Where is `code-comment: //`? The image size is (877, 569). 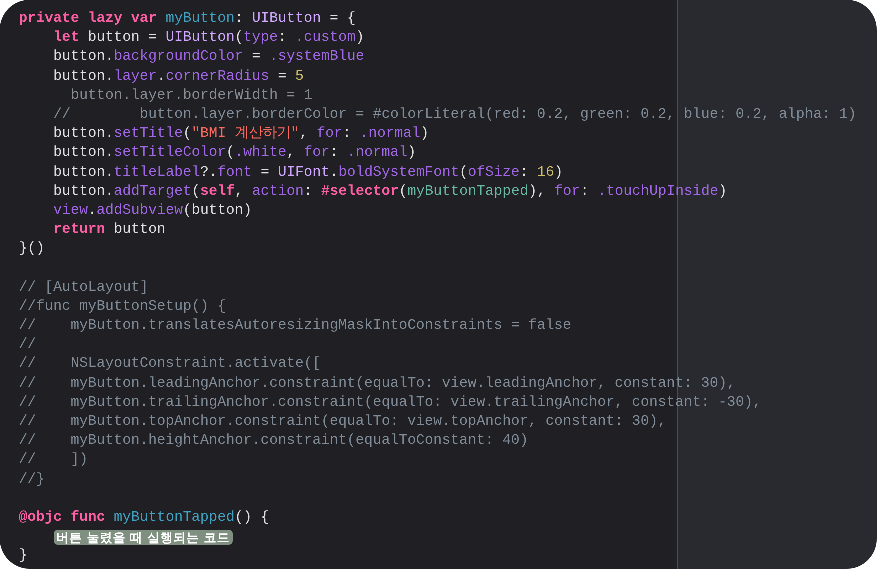 code-comment: // is located at coordinates (27, 346).